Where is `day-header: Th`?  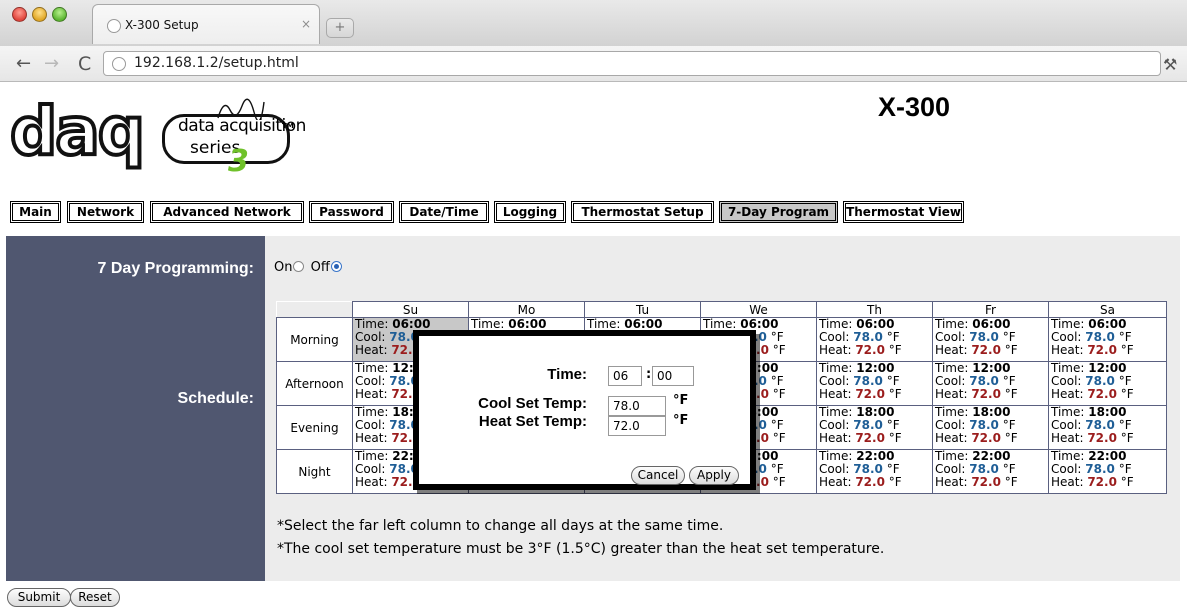
day-header: Th is located at coordinates (874, 309).